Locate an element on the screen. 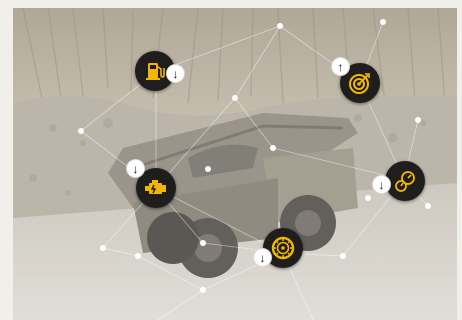  target-icon is located at coordinates (359, 83).